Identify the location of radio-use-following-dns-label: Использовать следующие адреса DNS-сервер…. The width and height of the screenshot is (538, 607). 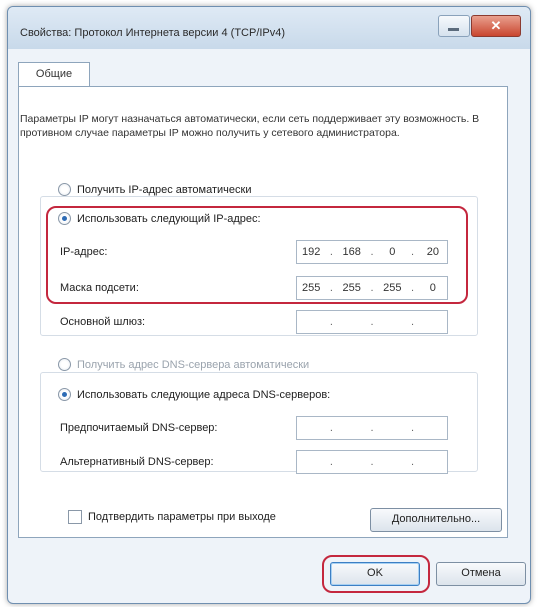
(204, 394).